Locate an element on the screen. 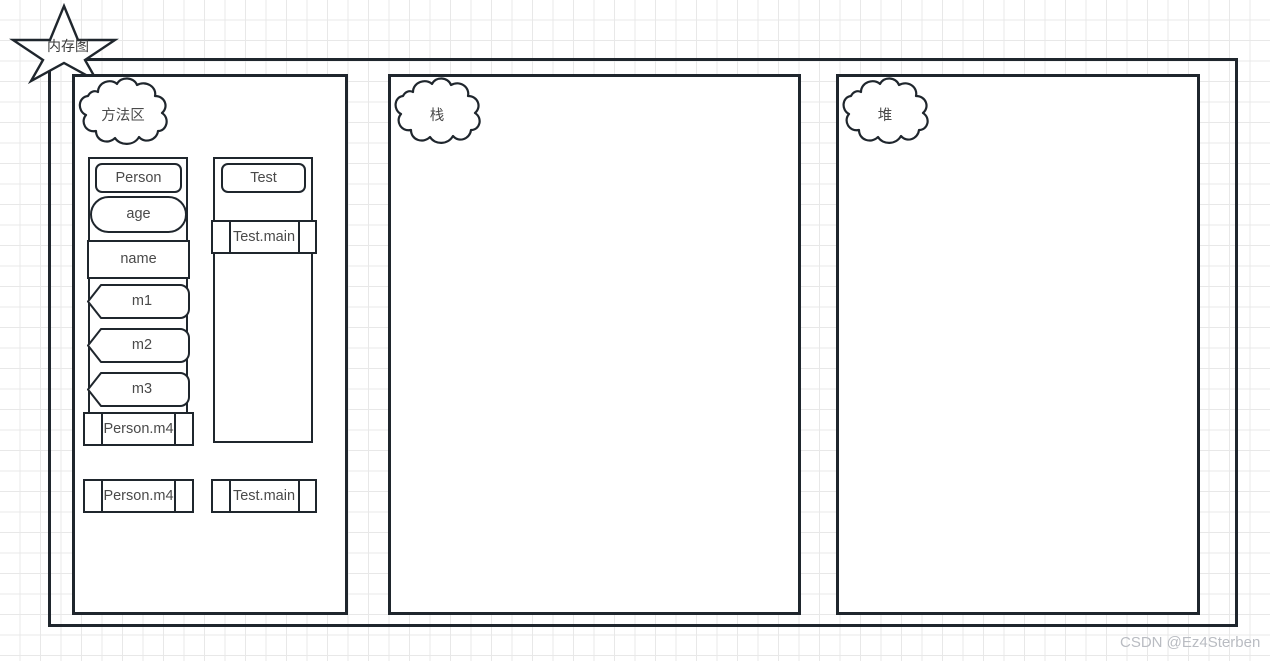 Image resolution: width=1270 pixels, height=661 pixels. person-method-m2-label: m2 is located at coordinates (142, 345).